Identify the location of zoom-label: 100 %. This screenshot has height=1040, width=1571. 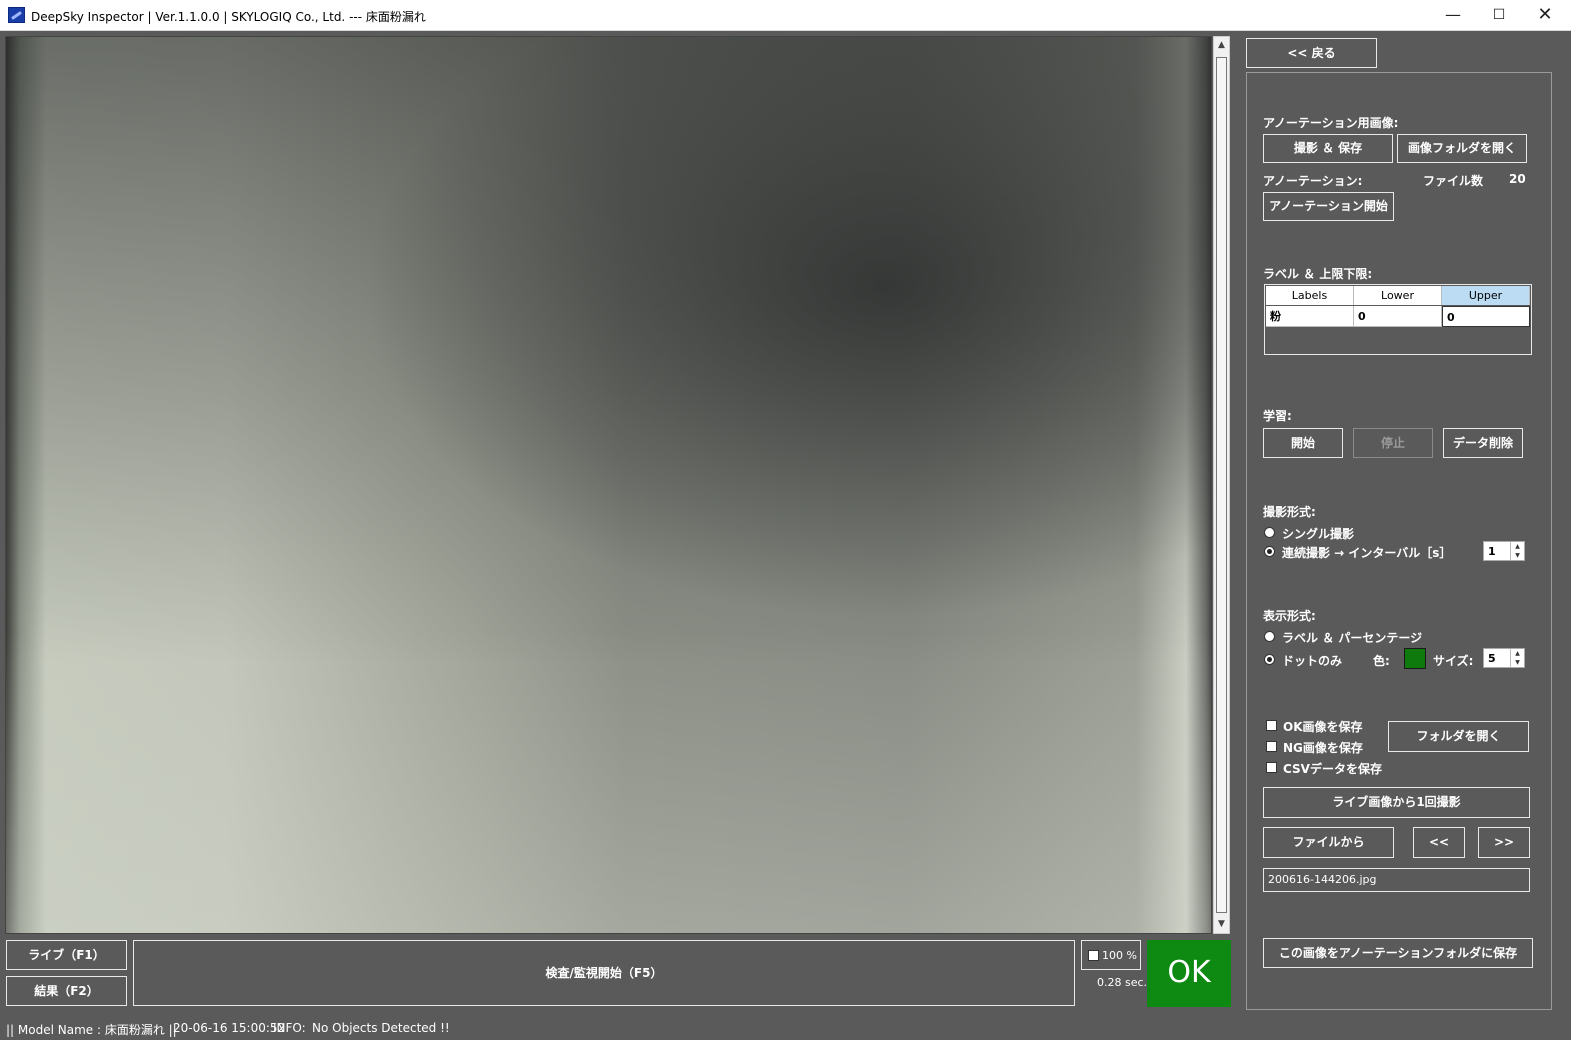
(1119, 955).